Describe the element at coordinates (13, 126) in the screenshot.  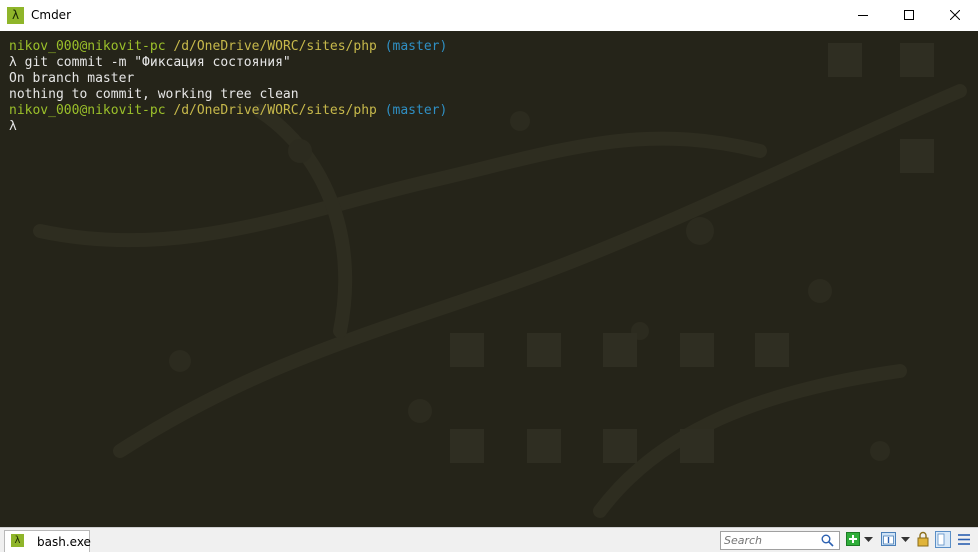
I see `console-text: λ` at that location.